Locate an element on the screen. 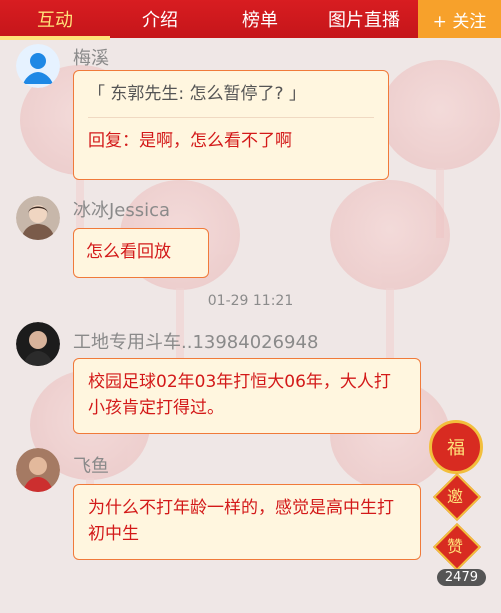 The width and height of the screenshot is (501, 613). quoted-message: 「 东郭先生: 怎么暂停了? 」 is located at coordinates (197, 94).